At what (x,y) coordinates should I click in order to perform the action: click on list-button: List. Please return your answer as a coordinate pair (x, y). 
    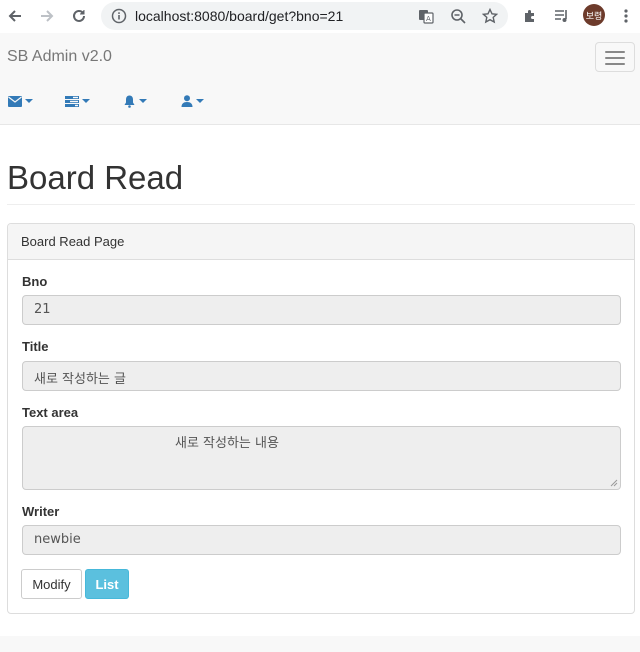
    Looking at the image, I should click on (107, 584).